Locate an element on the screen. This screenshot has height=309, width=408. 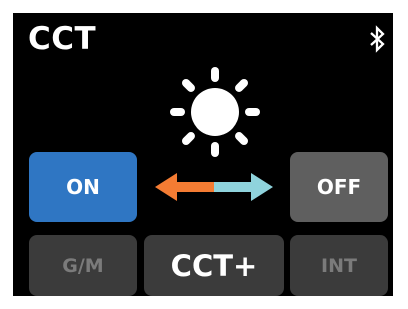
cct-plus-button: CCT+ is located at coordinates (214, 265).